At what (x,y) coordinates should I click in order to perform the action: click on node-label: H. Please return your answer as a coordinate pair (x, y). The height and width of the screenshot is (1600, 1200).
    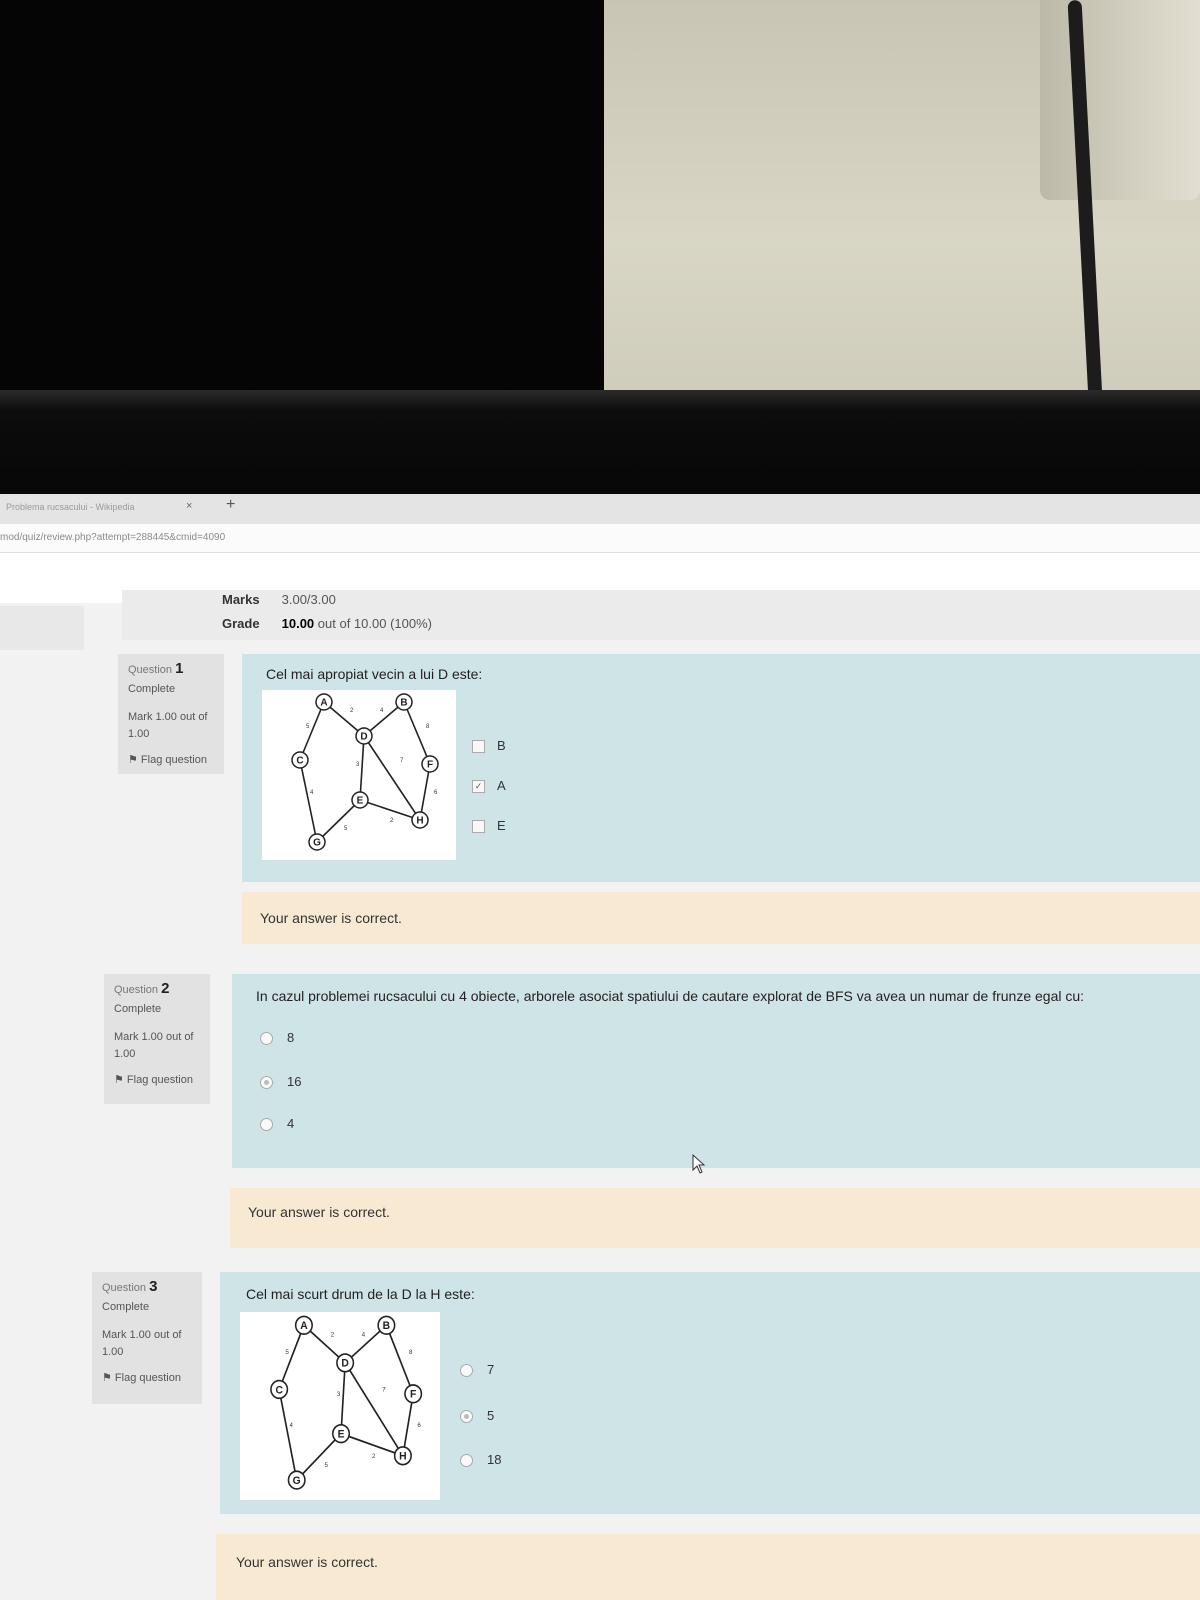
    Looking at the image, I should click on (419, 821).